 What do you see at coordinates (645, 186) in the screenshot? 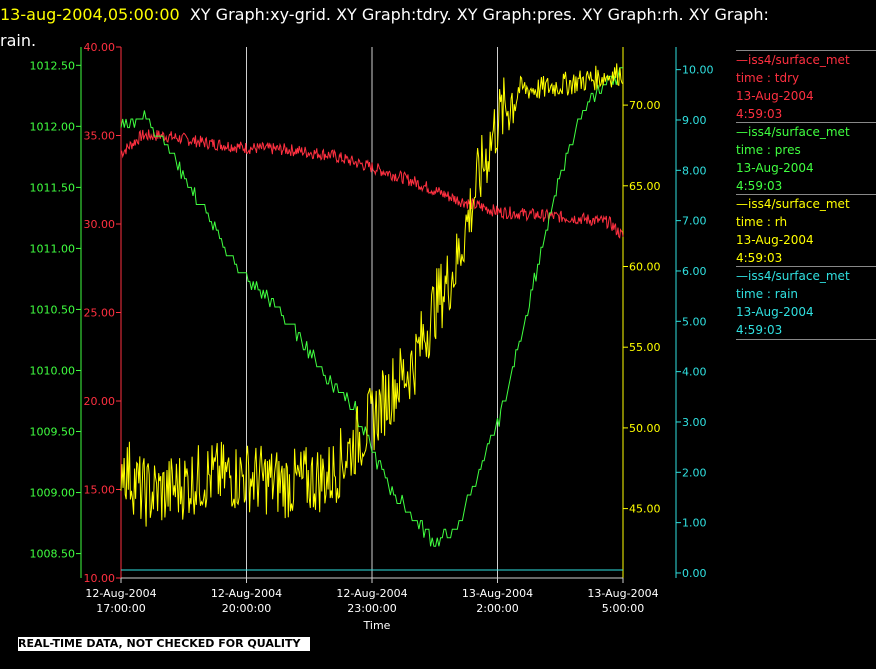
I see `tick-label-rh: 65.00` at bounding box center [645, 186].